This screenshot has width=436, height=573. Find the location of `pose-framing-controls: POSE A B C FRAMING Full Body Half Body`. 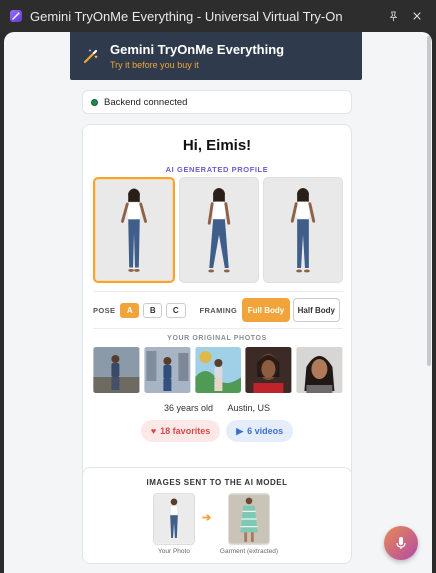

pose-framing-controls: POSE A B C FRAMING Full Body Half Body is located at coordinates (218, 310).